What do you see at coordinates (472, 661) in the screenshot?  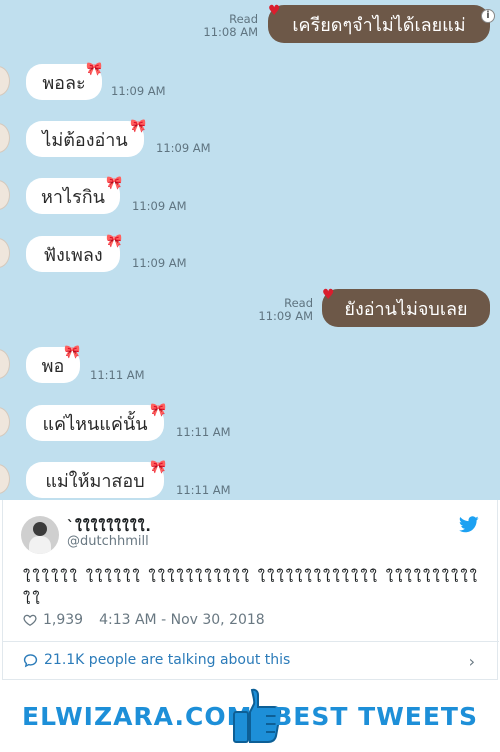 I see `chevron-right-icon: ›` at bounding box center [472, 661].